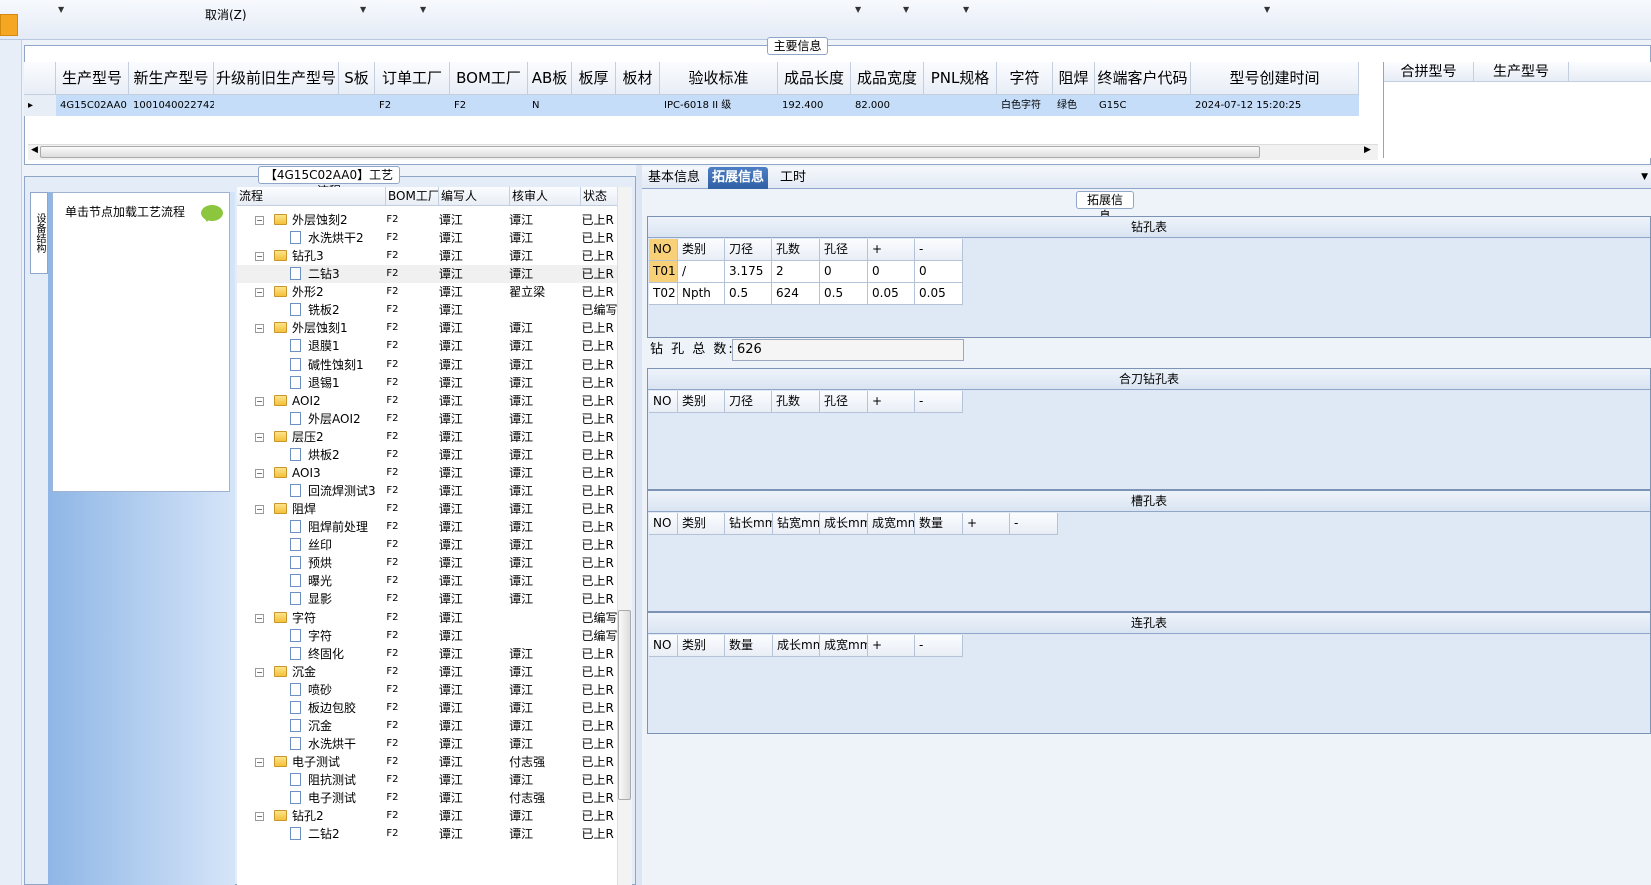  Describe the element at coordinates (428, 419) in the screenshot. I see `tree-row: 外层AOI2 F2 谭江 谭江 已上R` at that location.